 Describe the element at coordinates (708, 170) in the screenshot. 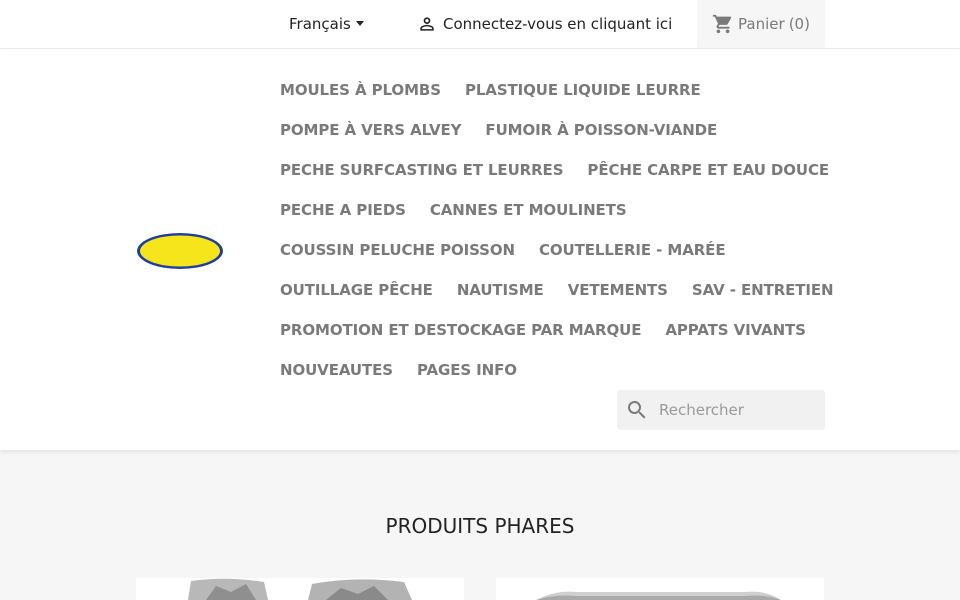

I see `menu-item-peche-carpe-et-eau-douce: PÊCHE CARPE ET EAU DOUCE` at that location.